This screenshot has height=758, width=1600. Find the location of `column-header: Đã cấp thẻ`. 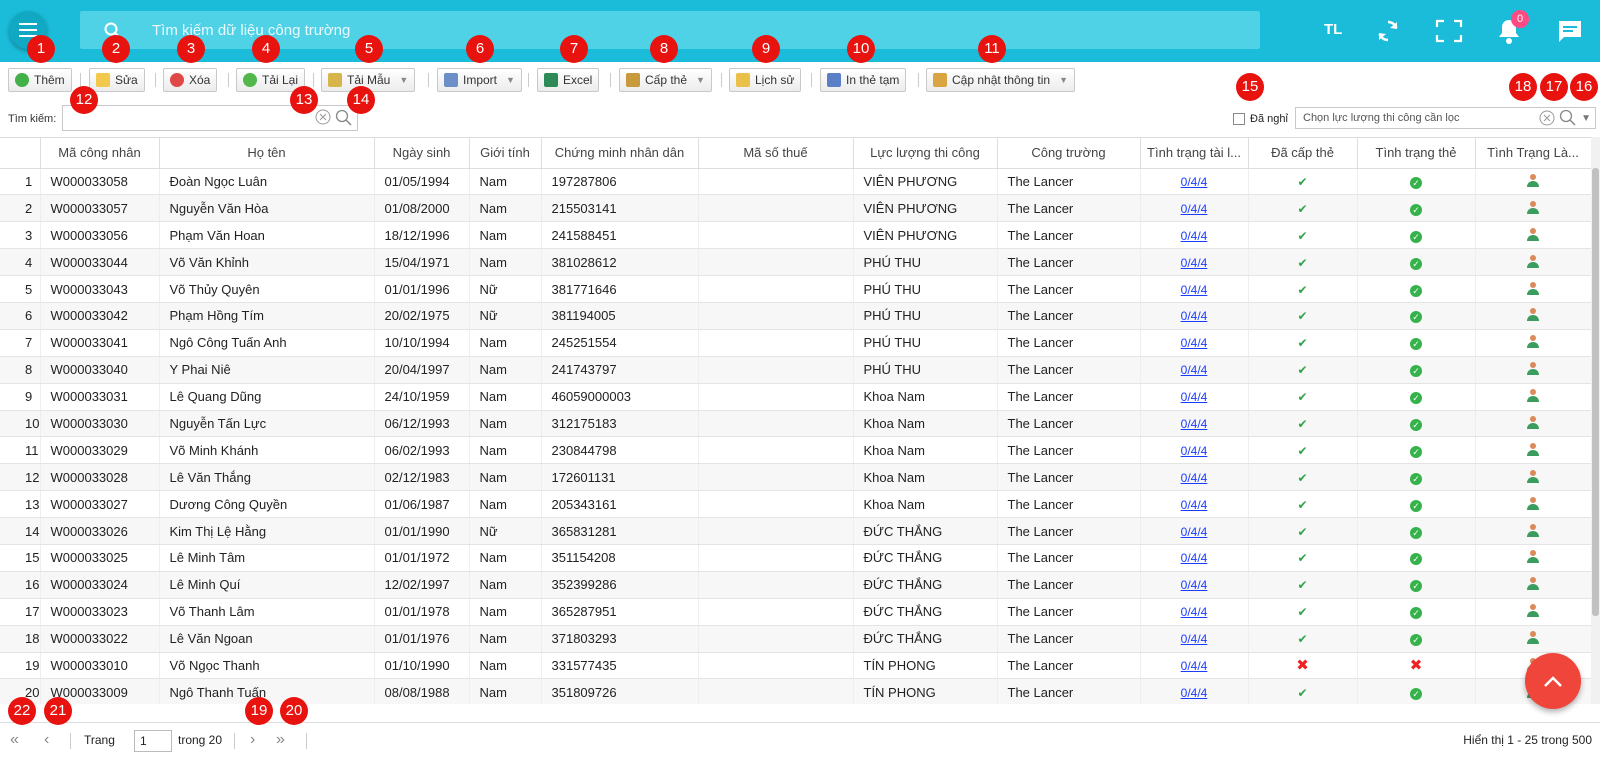

column-header: Đã cấp thẻ is located at coordinates (1303, 153).